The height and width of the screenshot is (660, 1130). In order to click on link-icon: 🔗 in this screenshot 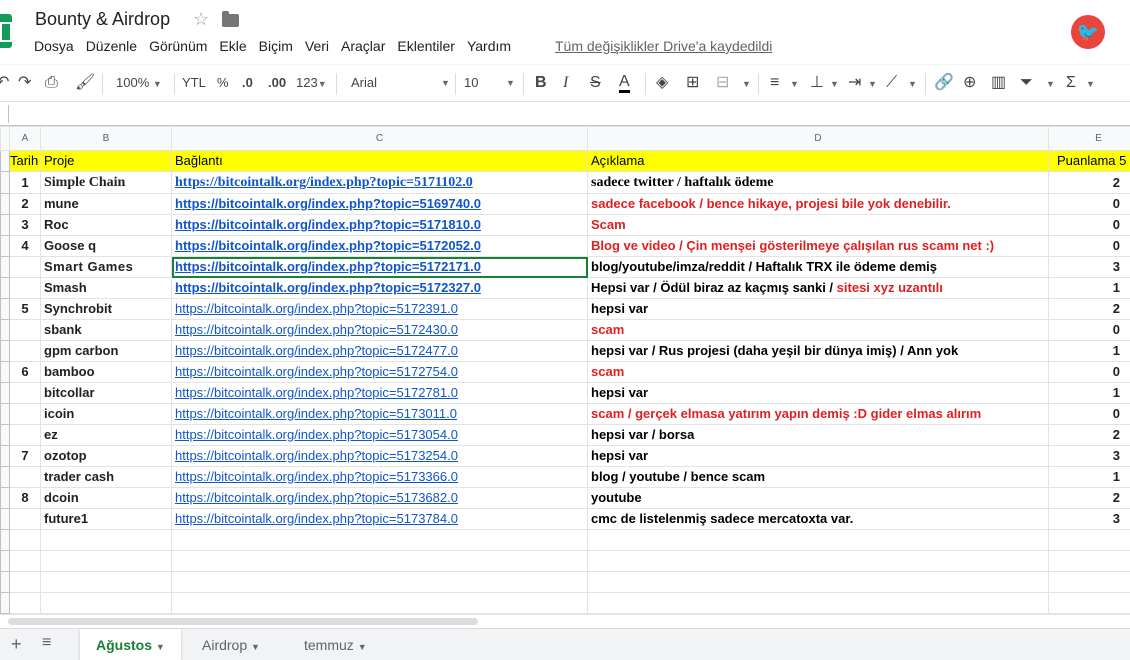, I will do `click(944, 83)`.